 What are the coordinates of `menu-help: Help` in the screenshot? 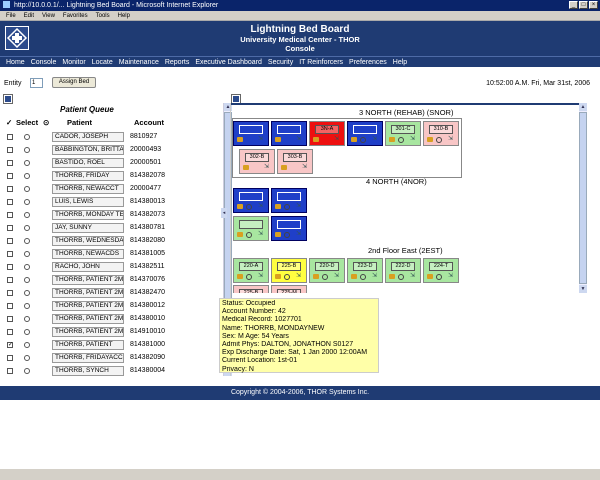 It's located at (124, 15).